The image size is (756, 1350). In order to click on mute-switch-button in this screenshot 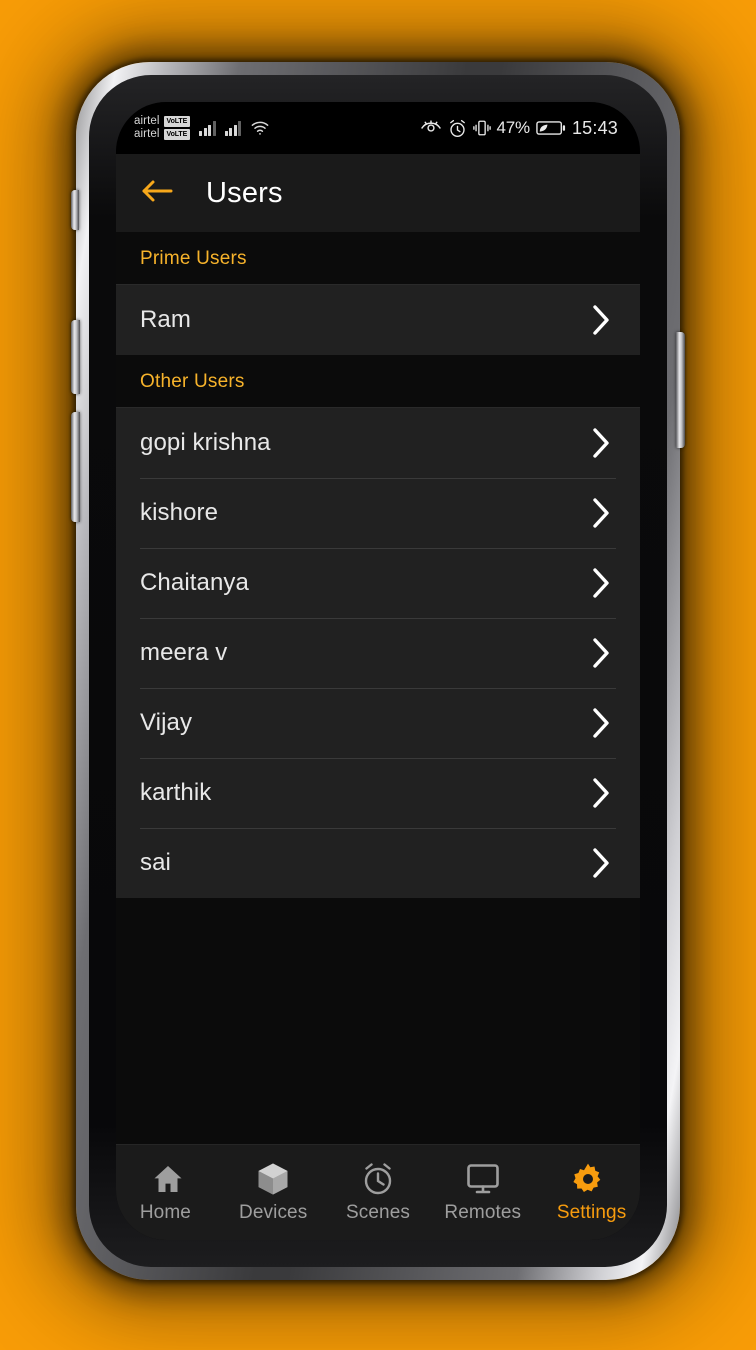, I will do `click(75, 210)`.